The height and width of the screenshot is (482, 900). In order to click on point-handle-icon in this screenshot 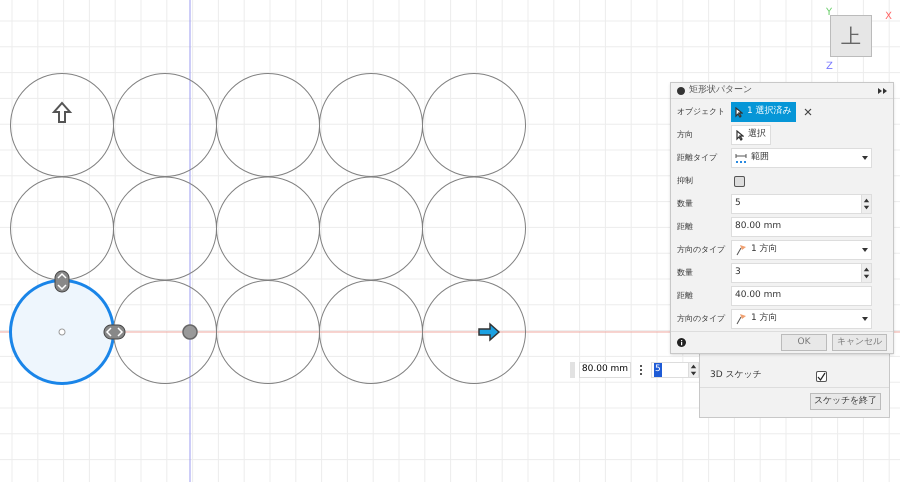, I will do `click(190, 332)`.